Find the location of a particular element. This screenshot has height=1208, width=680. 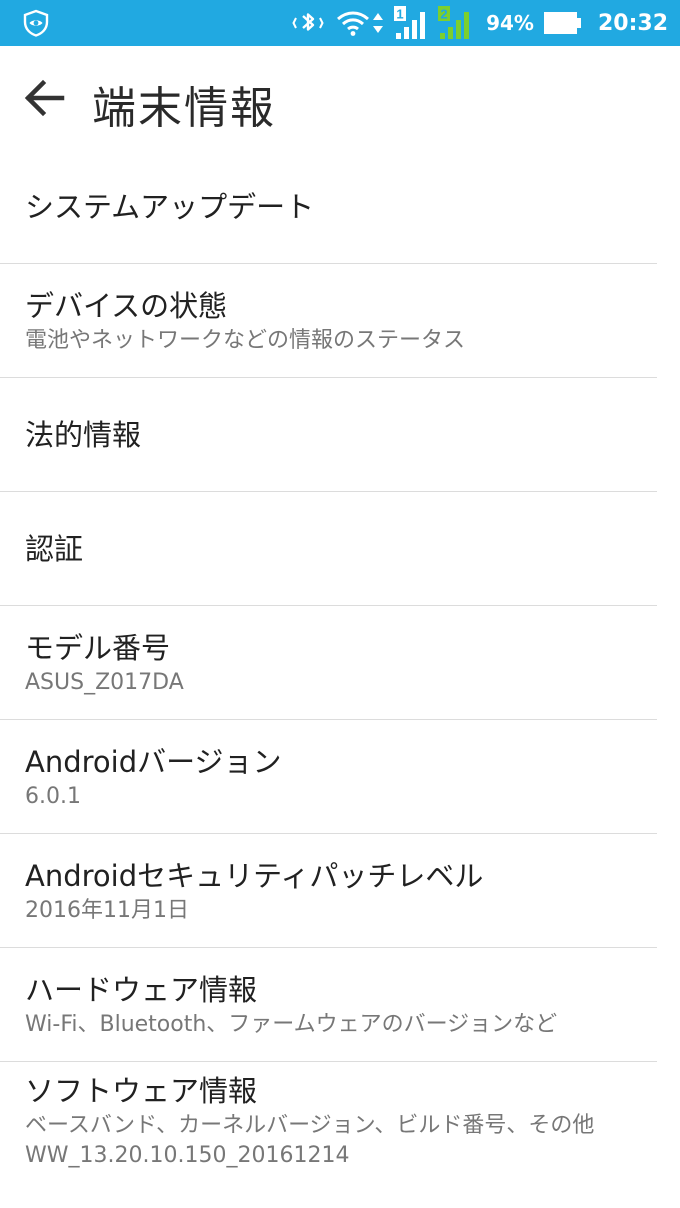

item-title: 認証 is located at coordinates (54, 548).